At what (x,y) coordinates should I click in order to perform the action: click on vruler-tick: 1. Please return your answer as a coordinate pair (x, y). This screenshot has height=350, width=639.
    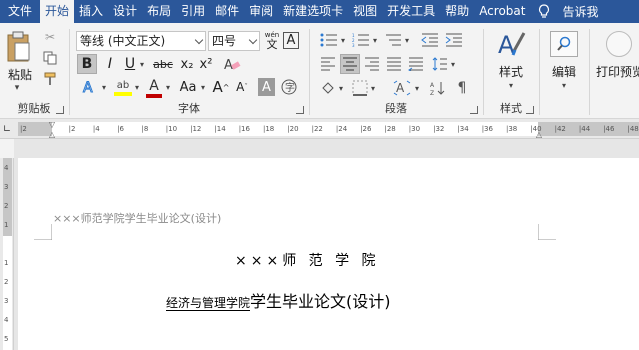
    Looking at the image, I should click on (6, 263).